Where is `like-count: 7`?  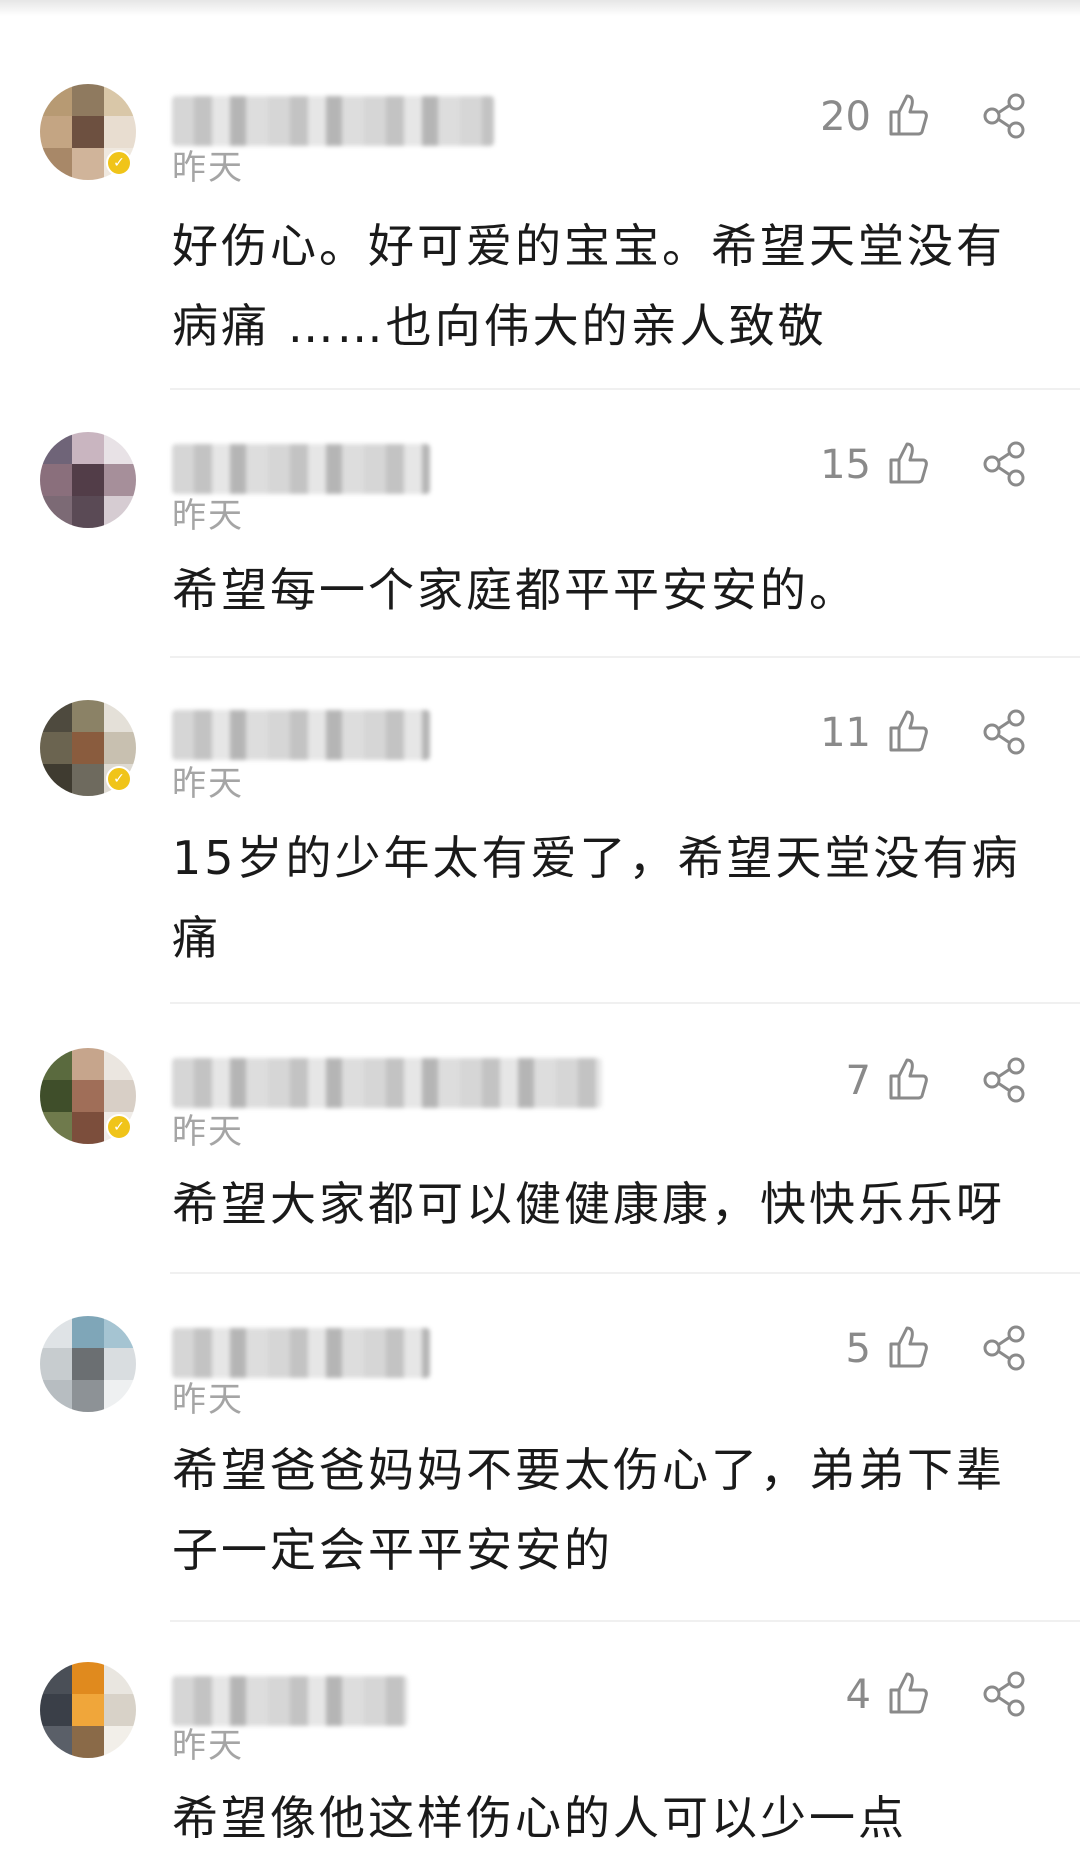
like-count: 7 is located at coordinates (858, 1081).